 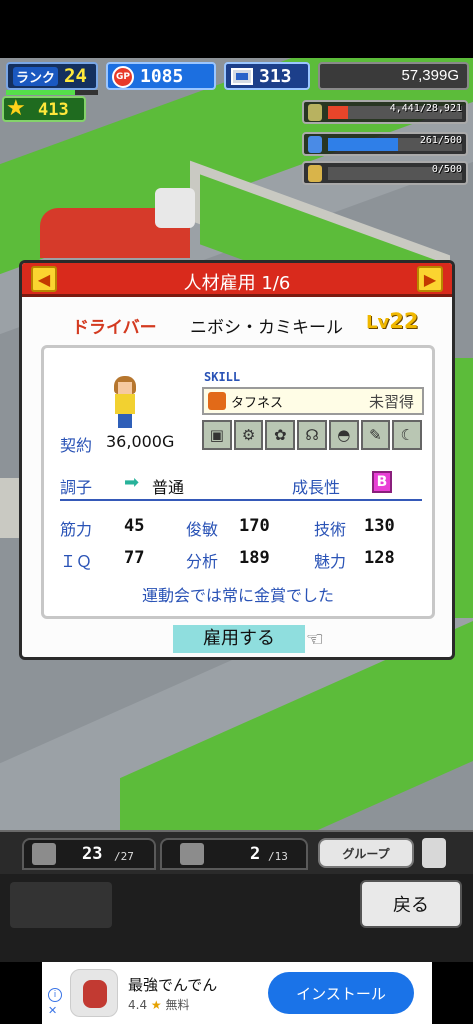 What do you see at coordinates (407, 435) in the screenshot?
I see `moon-skill-icon: ☾` at bounding box center [407, 435].